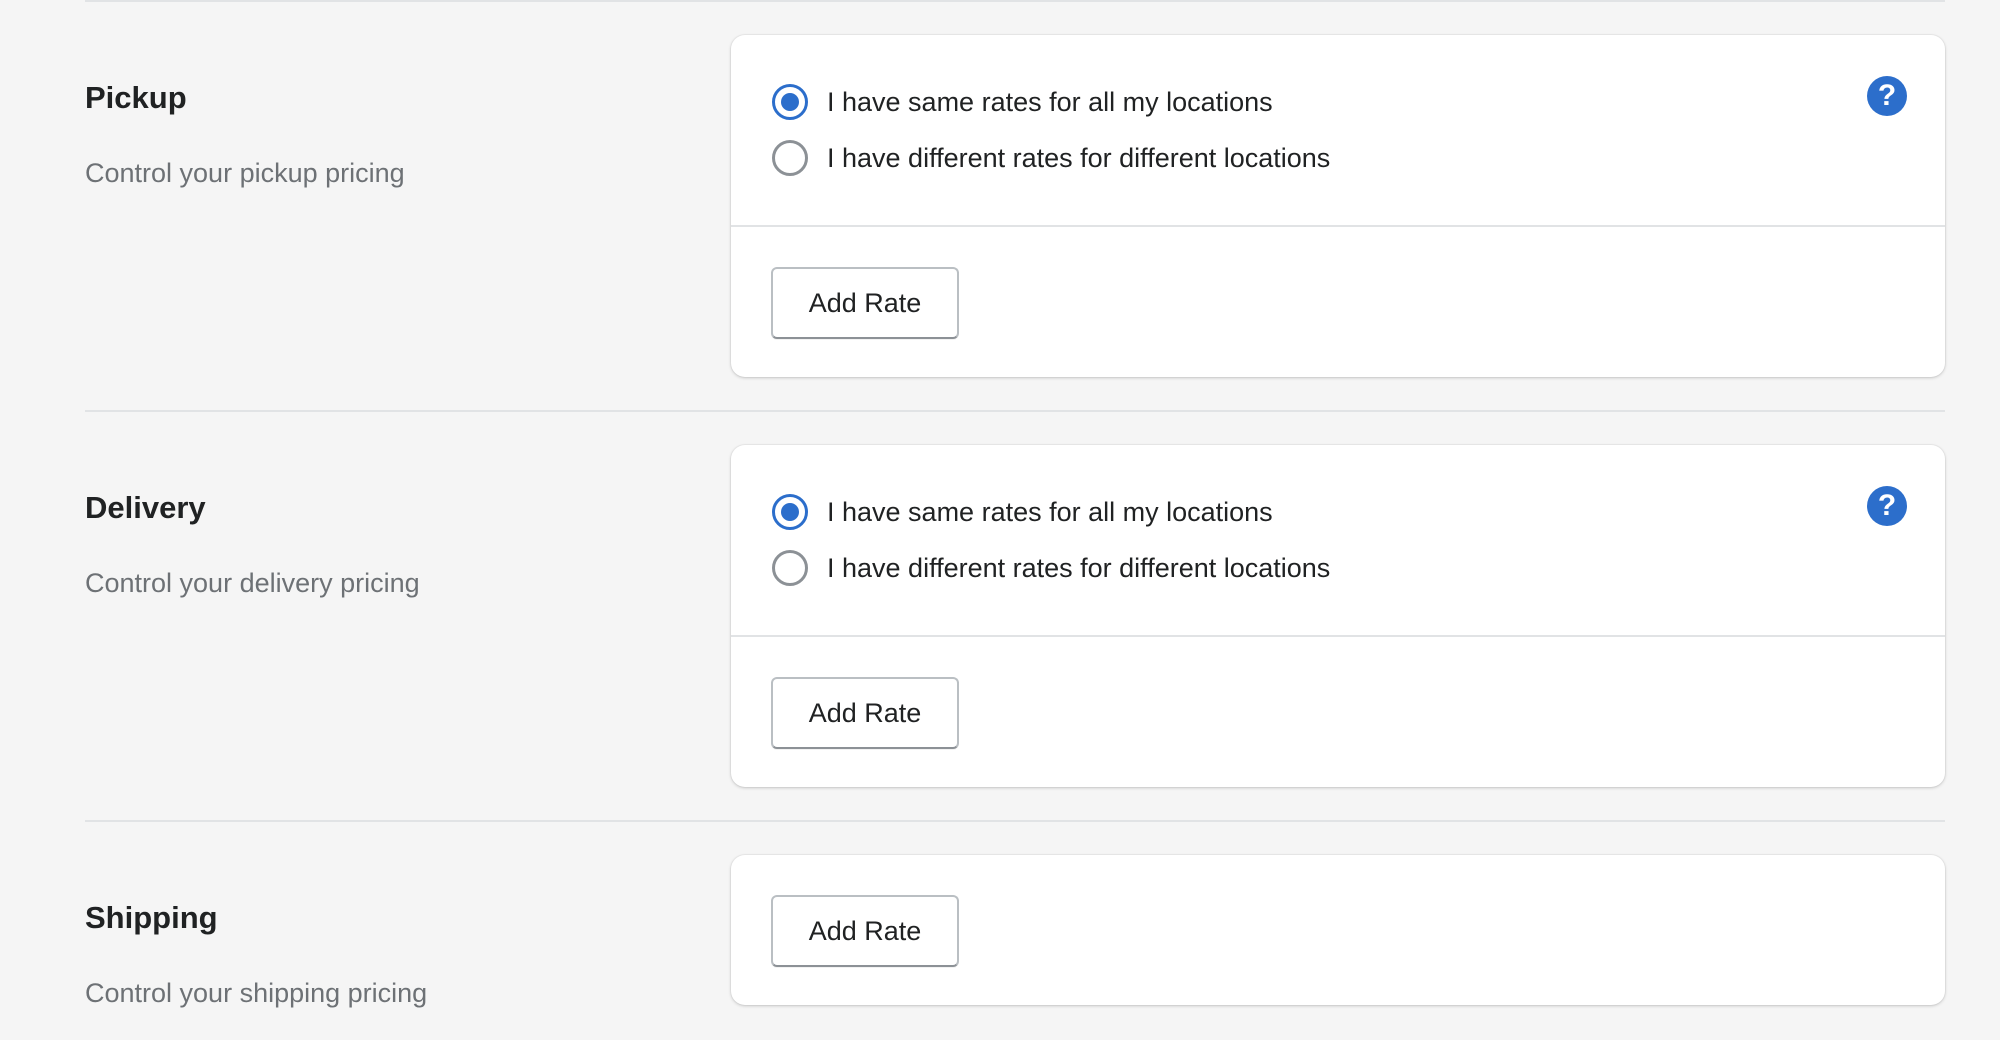  I want to click on shipping-add-rate-button: Add Rate, so click(865, 931).